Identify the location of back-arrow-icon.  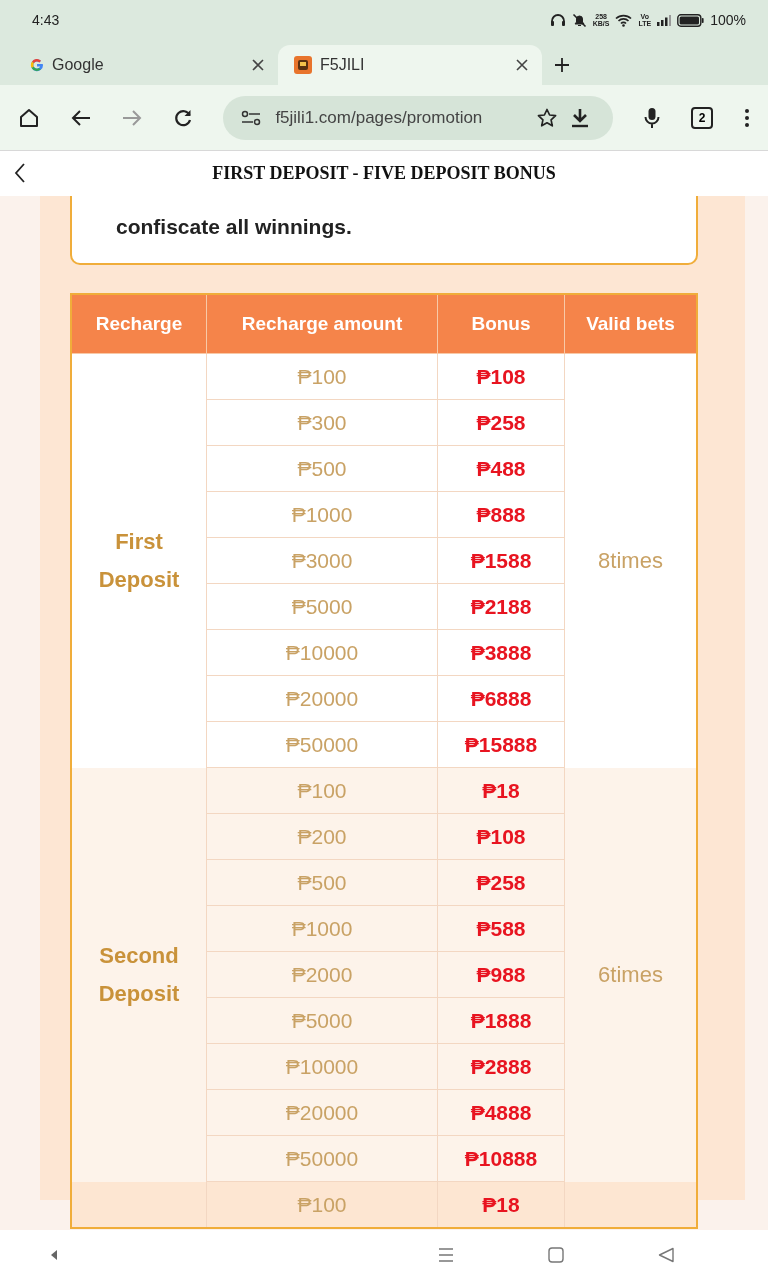
(80, 117).